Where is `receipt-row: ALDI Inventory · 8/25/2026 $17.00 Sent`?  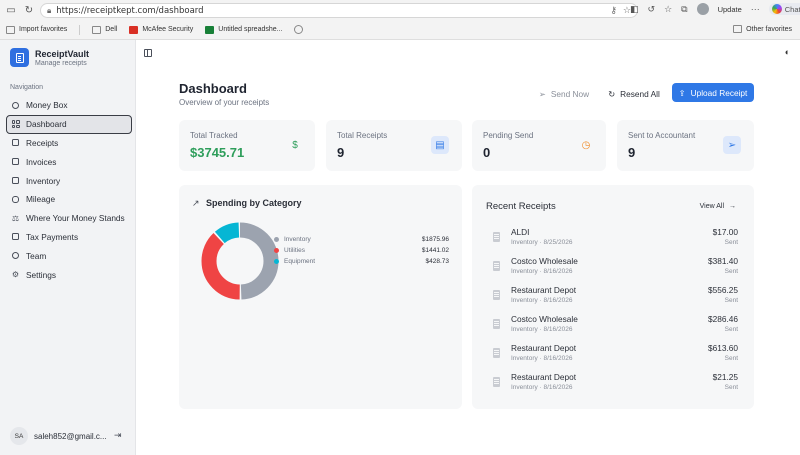 receipt-row: ALDI Inventory · 8/25/2026 $17.00 Sent is located at coordinates (612, 238).